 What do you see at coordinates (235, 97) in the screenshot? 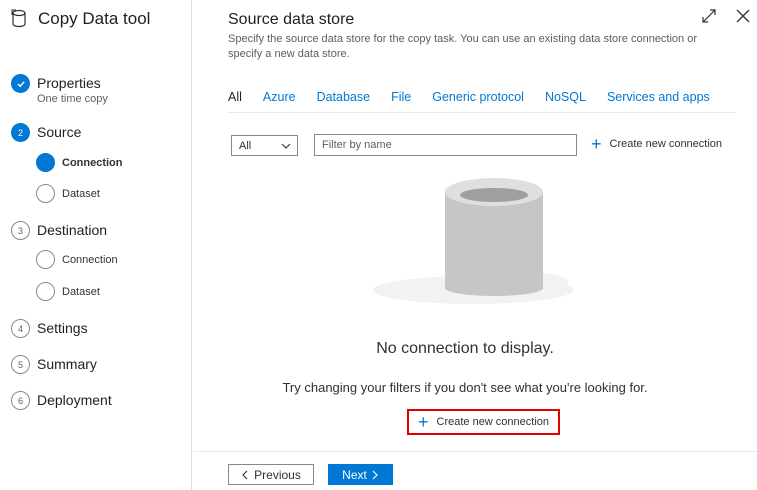
I see `tab-all: All` at bounding box center [235, 97].